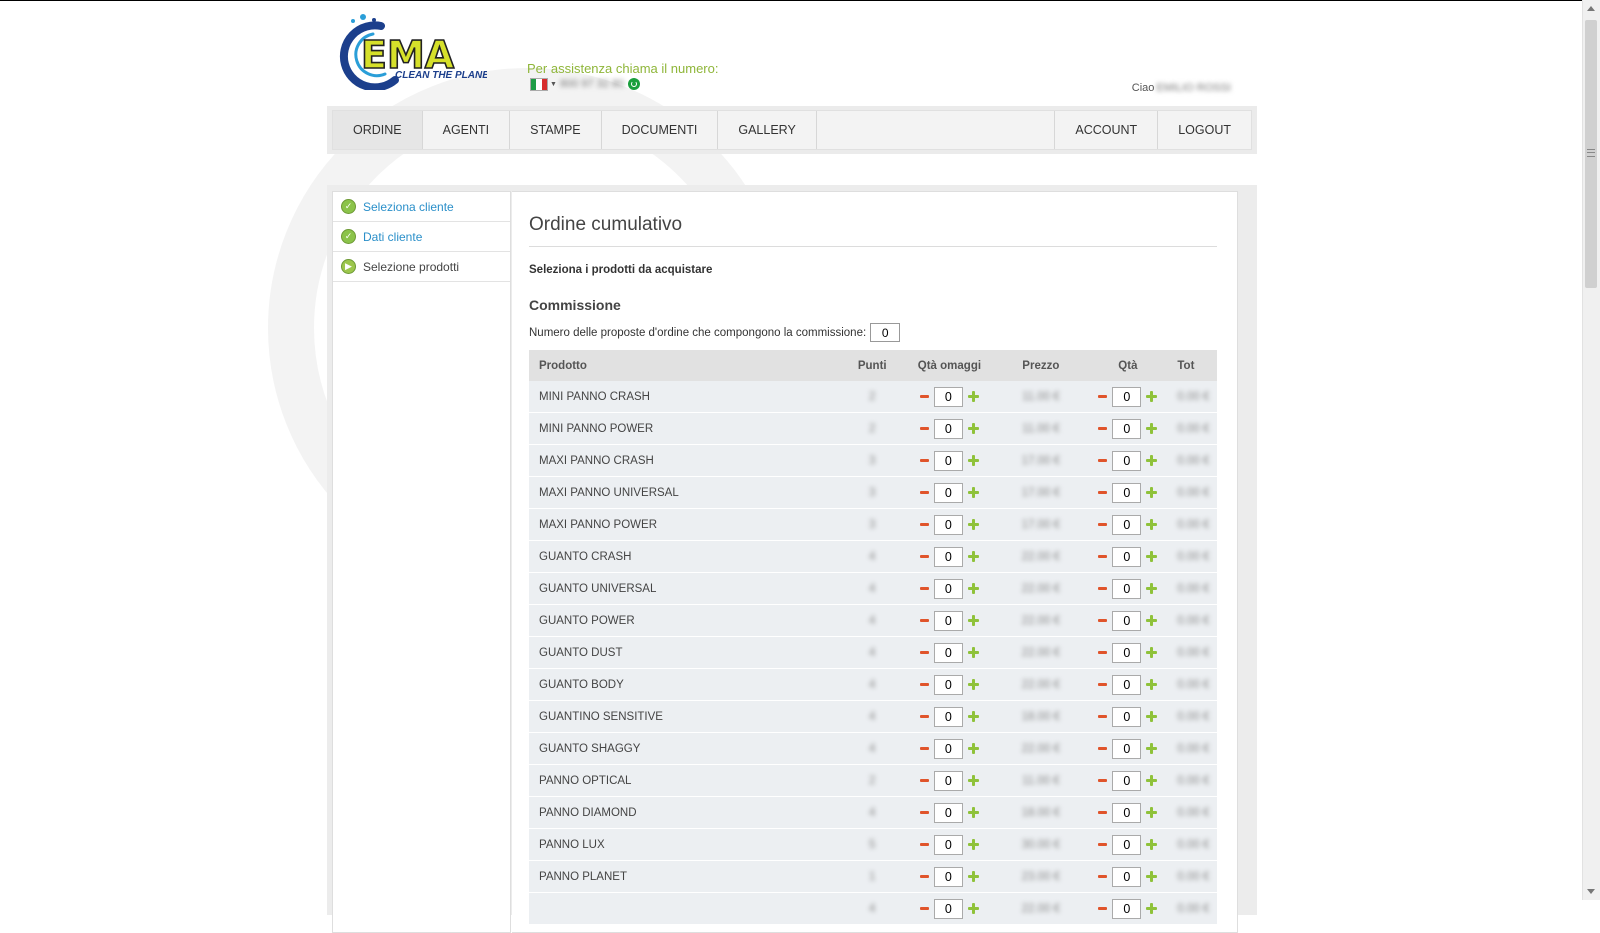  Describe the element at coordinates (556, 130) in the screenshot. I see `nav-stampe: STAMPE` at that location.